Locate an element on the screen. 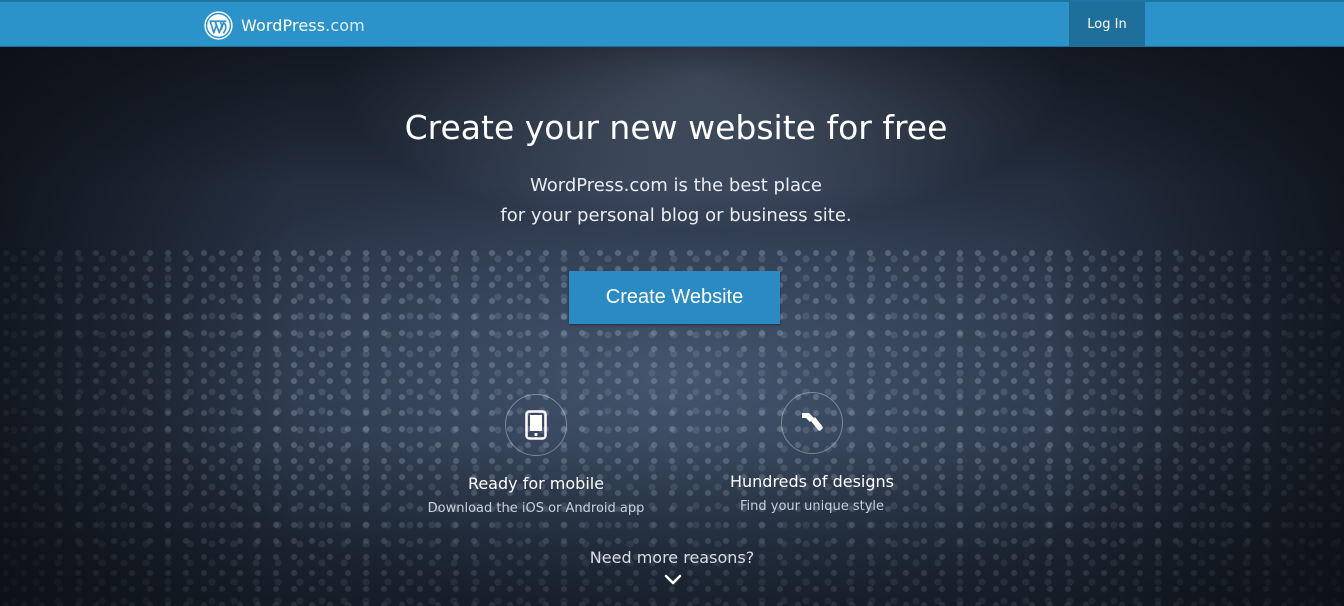 This screenshot has height=606, width=1344. create-website-button: Create Website is located at coordinates (674, 297).